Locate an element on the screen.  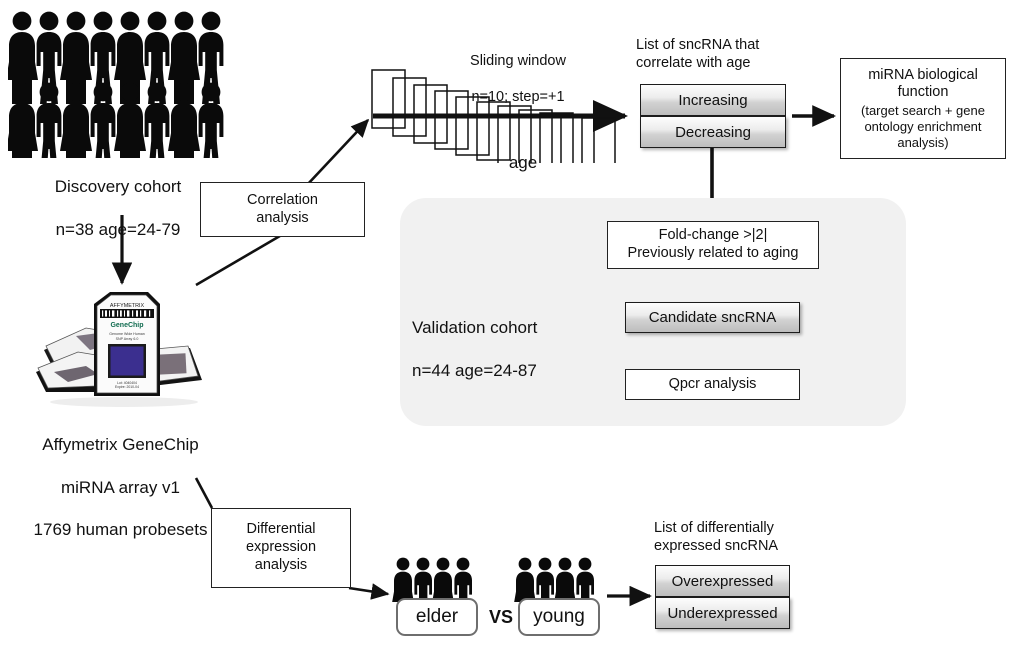
sliding-window-title: Sliding window is located at coordinates (518, 61).